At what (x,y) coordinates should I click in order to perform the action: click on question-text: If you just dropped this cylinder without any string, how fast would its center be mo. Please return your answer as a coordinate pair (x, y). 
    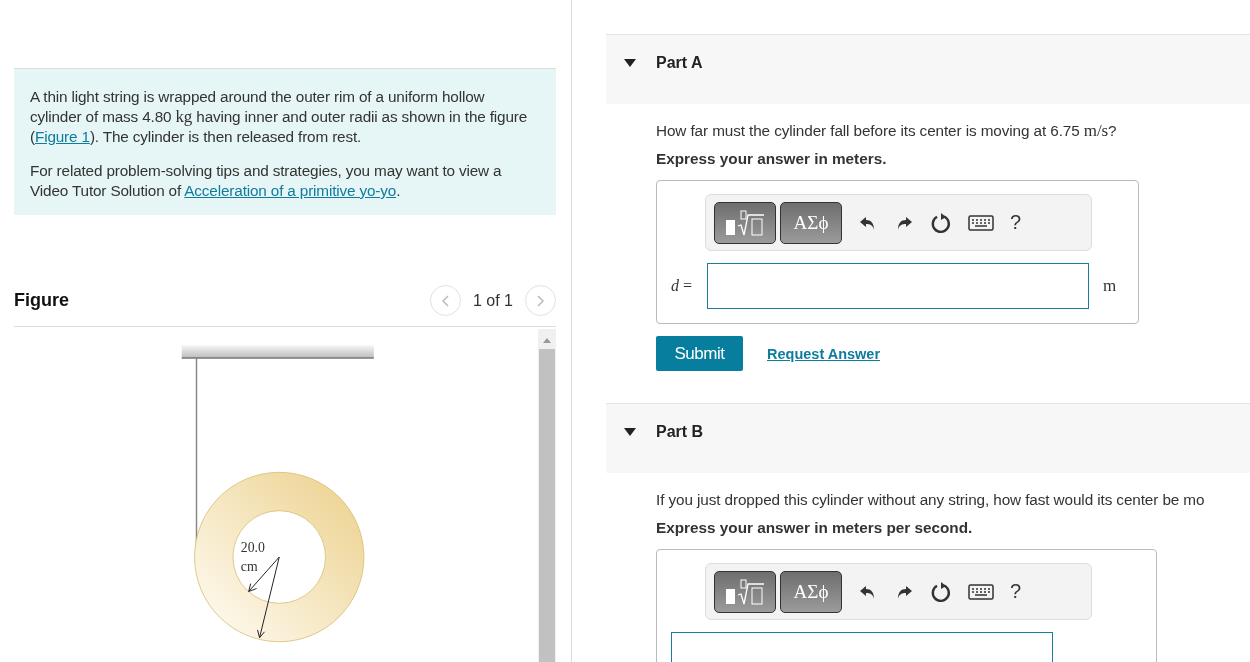
    Looking at the image, I should click on (931, 500).